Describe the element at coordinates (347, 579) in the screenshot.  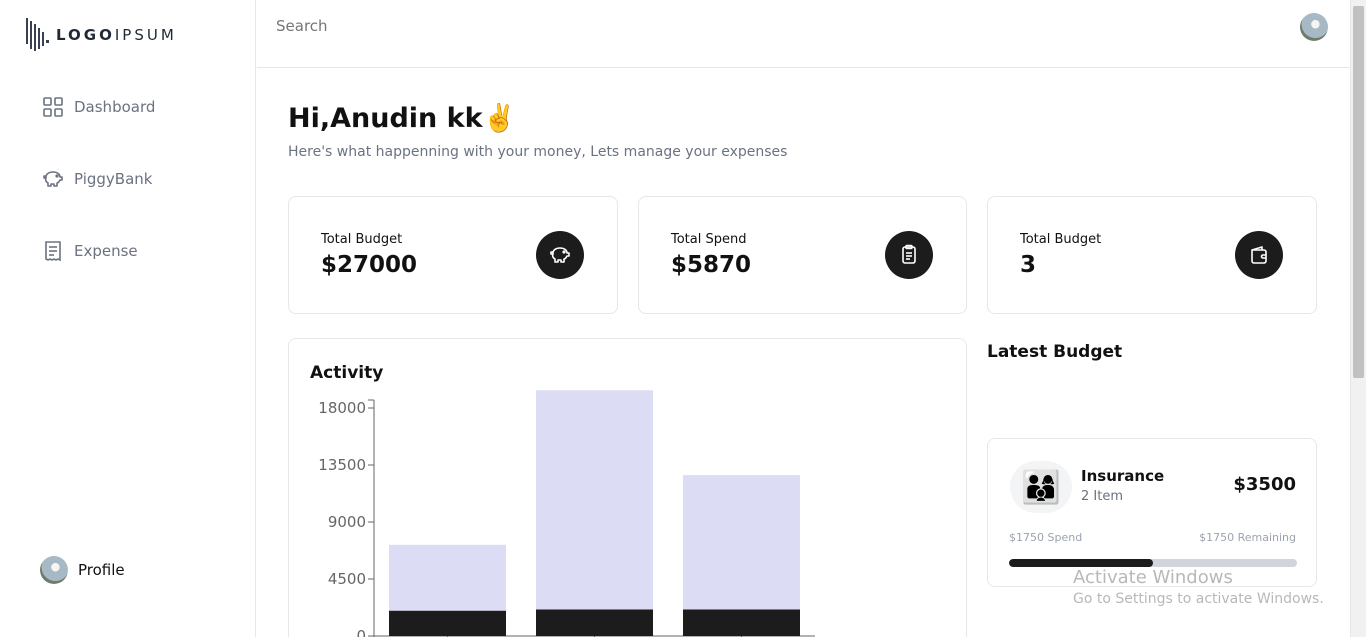
I see `y-tick-label: 4500` at that location.